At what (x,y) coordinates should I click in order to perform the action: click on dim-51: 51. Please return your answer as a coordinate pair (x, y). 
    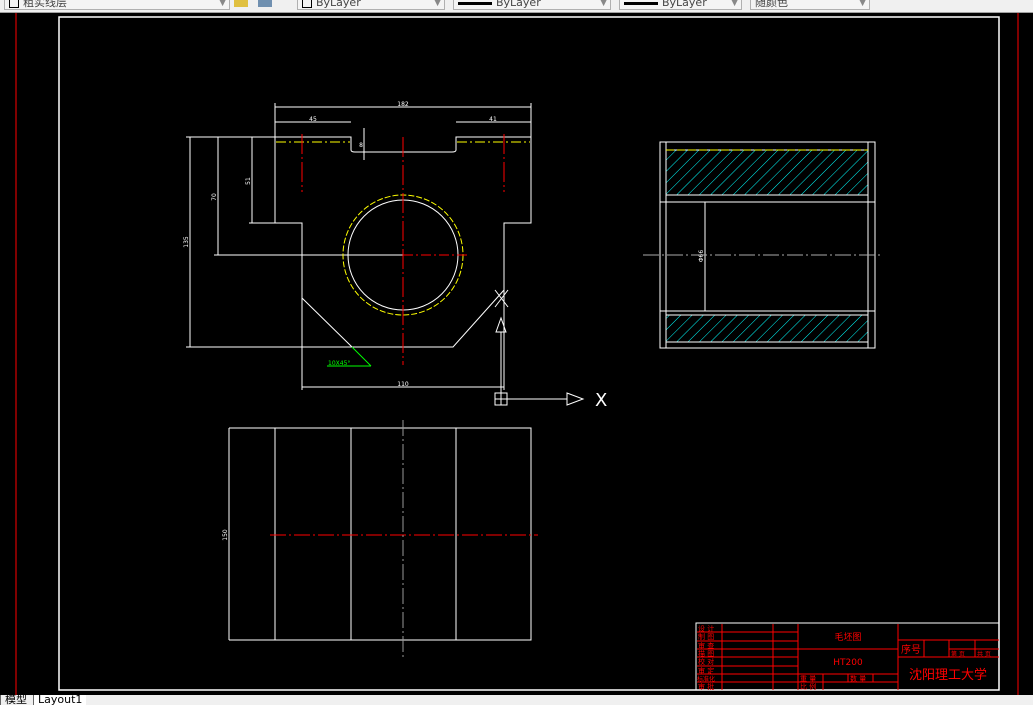
    Looking at the image, I should click on (248, 181).